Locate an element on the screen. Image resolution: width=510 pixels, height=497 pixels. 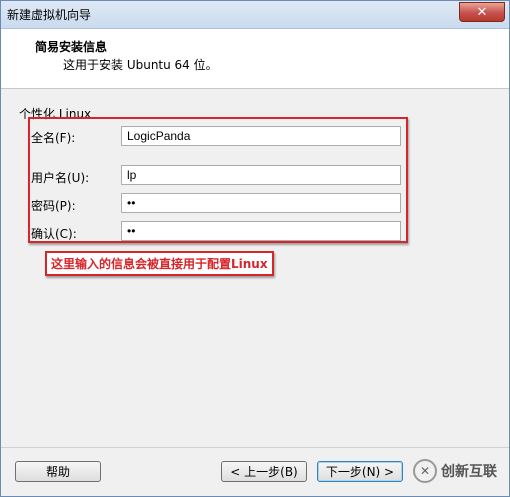
window-title: 新建虚拟机向导 is located at coordinates (49, 15).